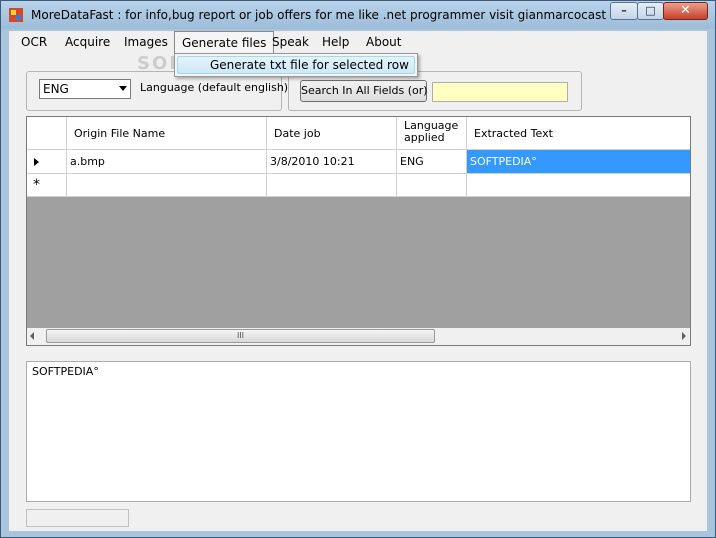  I want to click on minimize-icon: –, so click(624, 10).